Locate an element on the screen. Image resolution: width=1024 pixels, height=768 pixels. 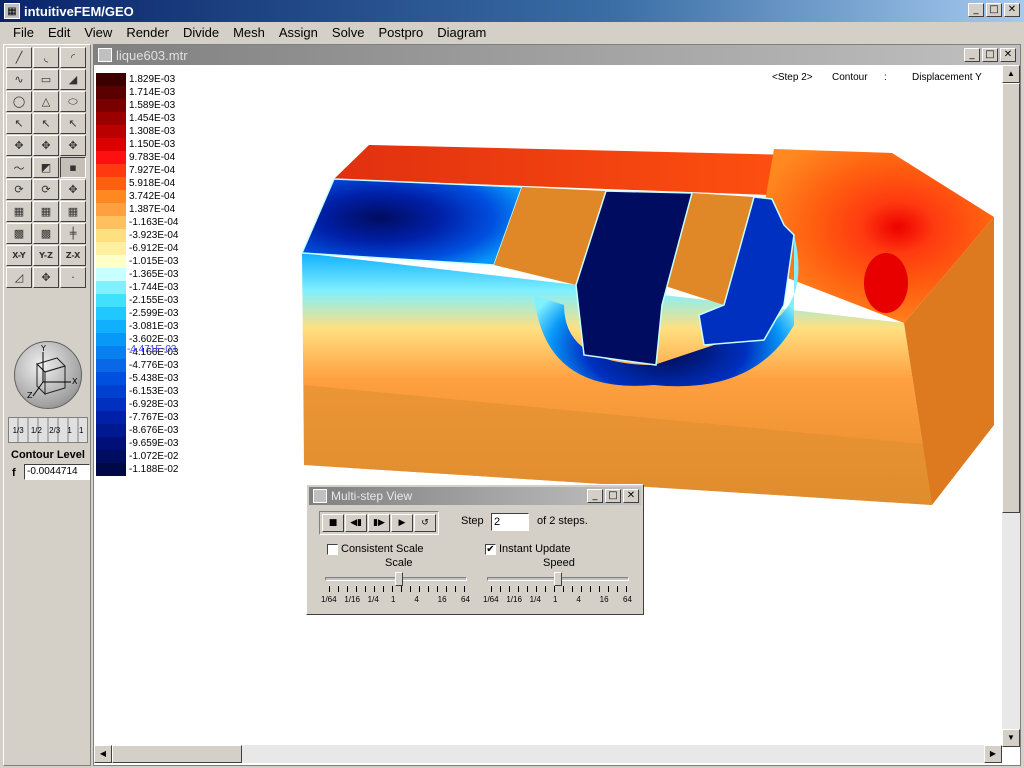
y-z-view-icon: Y-Z is located at coordinates (46, 255).